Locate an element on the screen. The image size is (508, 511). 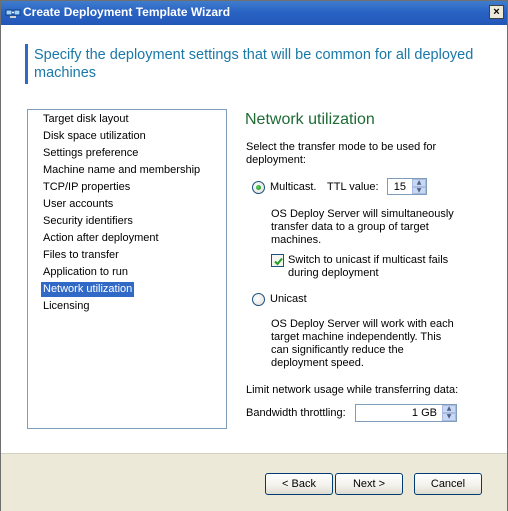
unicast-description-line: target machine independently. This is located at coordinates (356, 337).